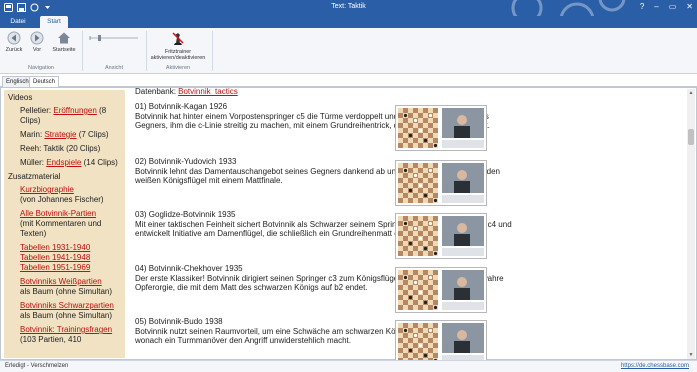 This screenshot has height=372, width=697. I want to click on link-openings: Eröffnungen, so click(74, 110).